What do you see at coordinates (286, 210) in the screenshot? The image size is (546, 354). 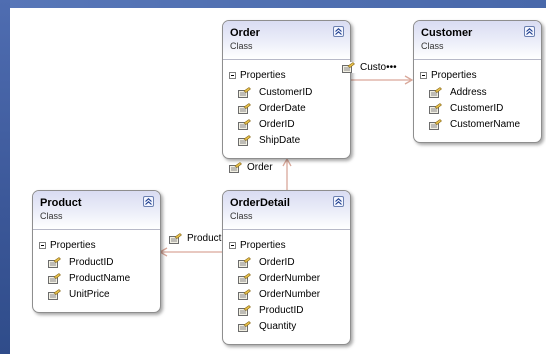 I see `class-orderdetail-header: OrderDetail Class` at bounding box center [286, 210].